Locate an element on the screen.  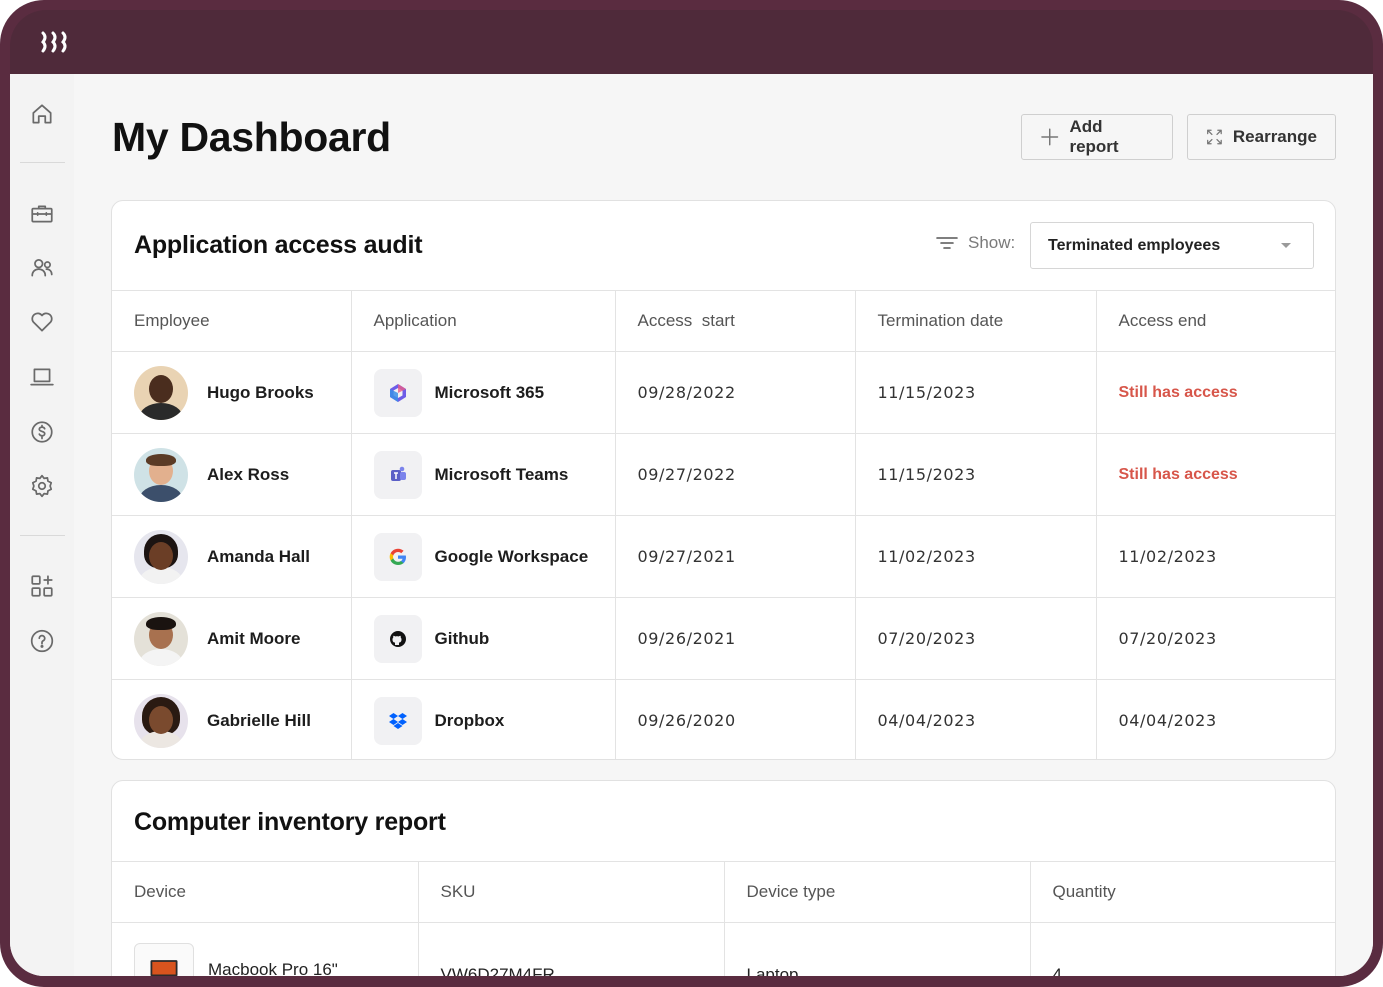
github-icon is located at coordinates (397, 638).